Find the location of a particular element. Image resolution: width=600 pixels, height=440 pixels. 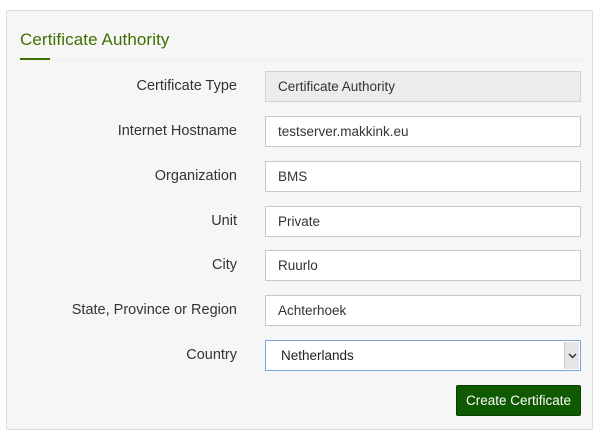

row-state: State, Province or Region is located at coordinates (299, 310).